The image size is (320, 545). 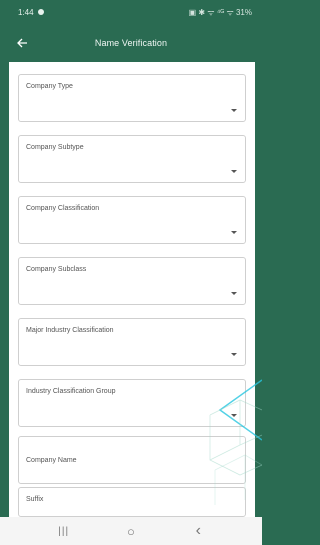 I want to click on recents-icon: |||, so click(x=64, y=531).